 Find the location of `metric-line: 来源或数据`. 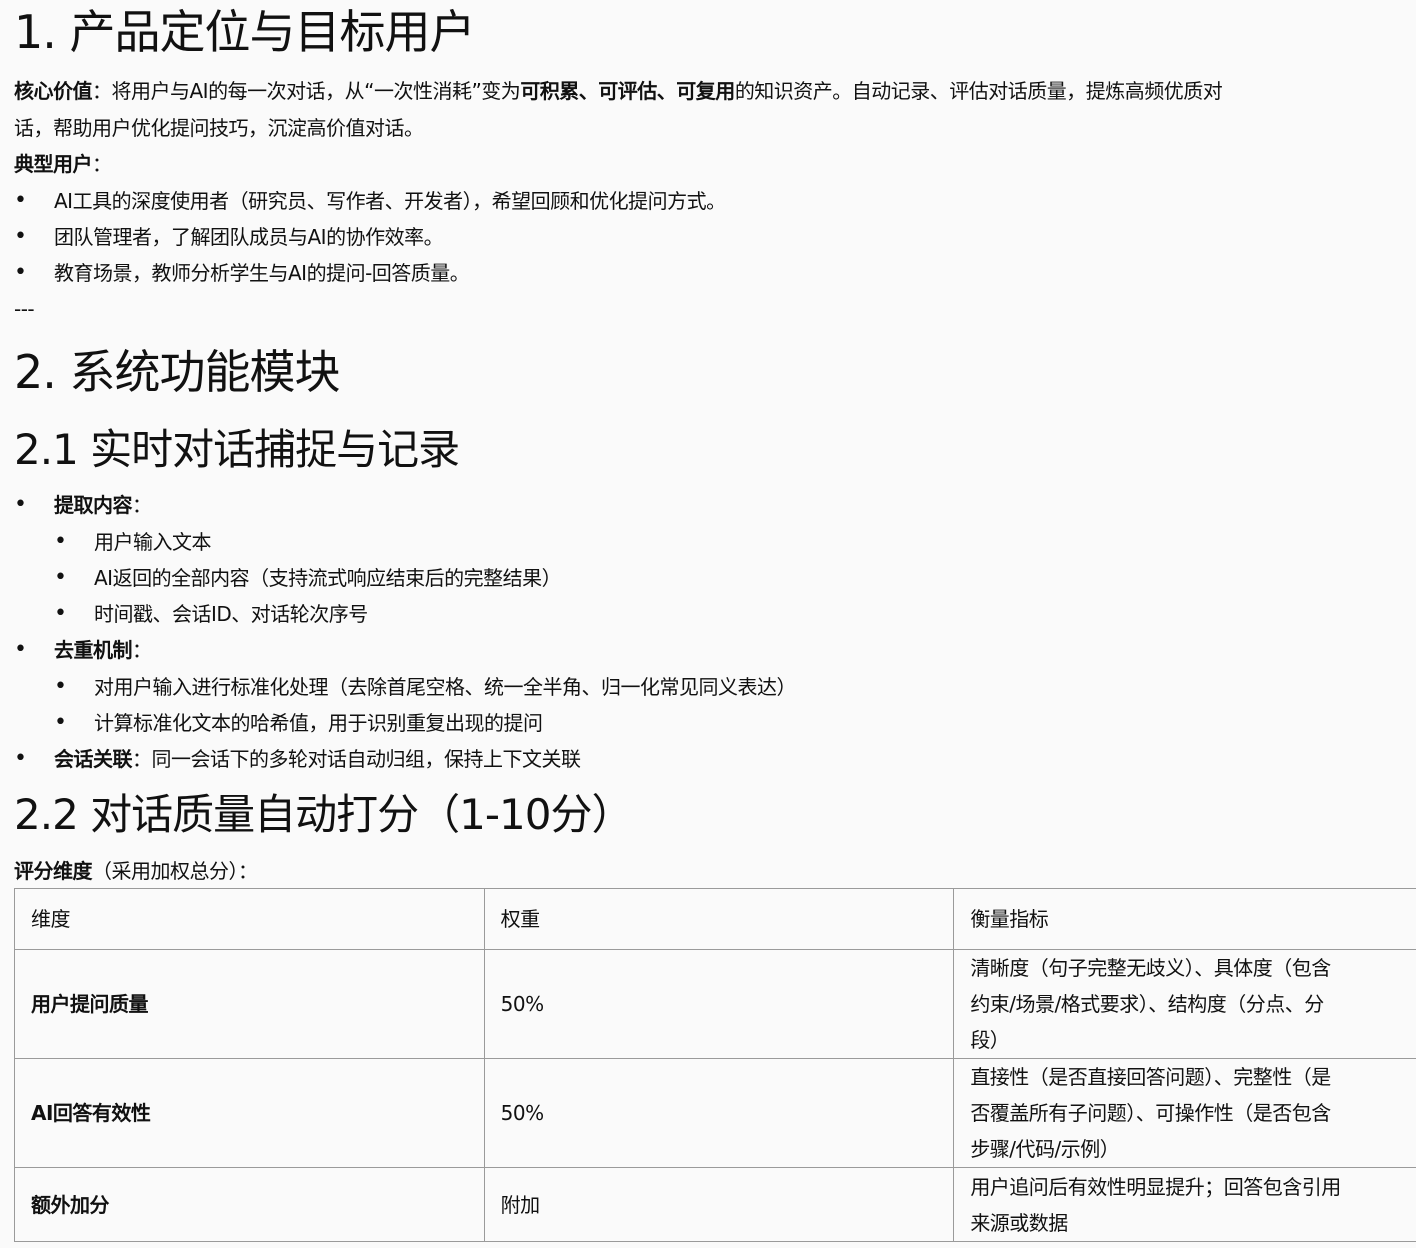

metric-line: 来源或数据 is located at coordinates (1019, 1222).